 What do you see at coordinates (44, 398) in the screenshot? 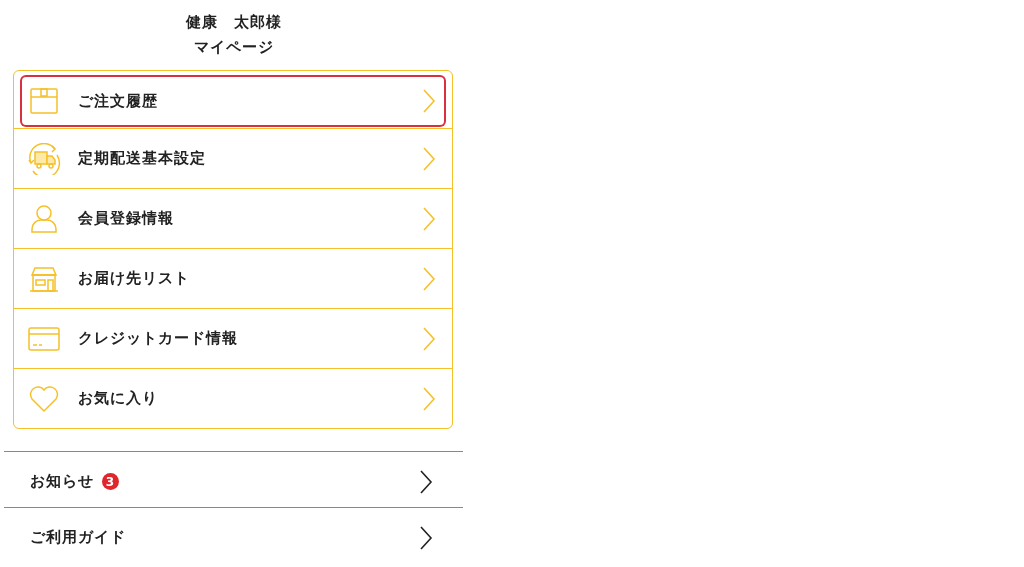
I see `heart-icon` at bounding box center [44, 398].